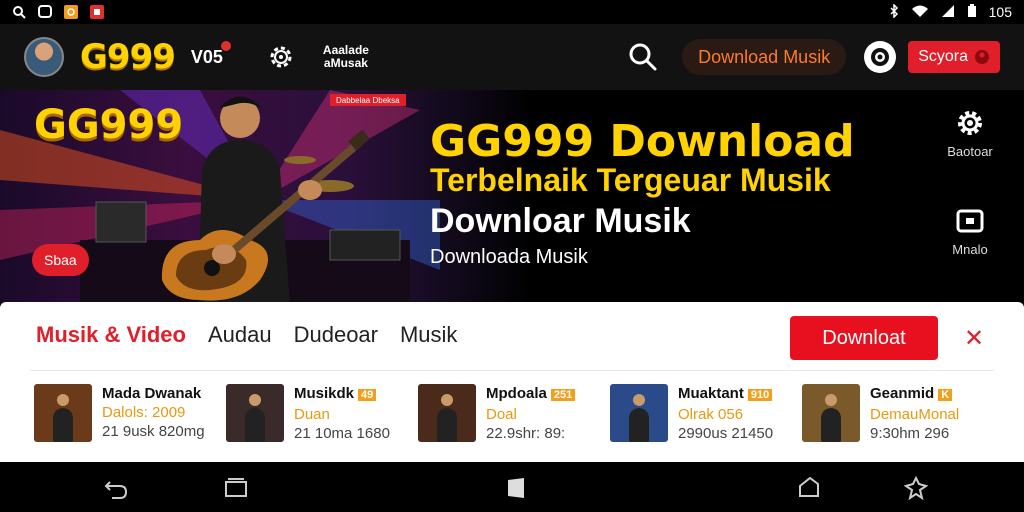 The image size is (1024, 512). I want to click on guitarist-image, so click(265, 200).